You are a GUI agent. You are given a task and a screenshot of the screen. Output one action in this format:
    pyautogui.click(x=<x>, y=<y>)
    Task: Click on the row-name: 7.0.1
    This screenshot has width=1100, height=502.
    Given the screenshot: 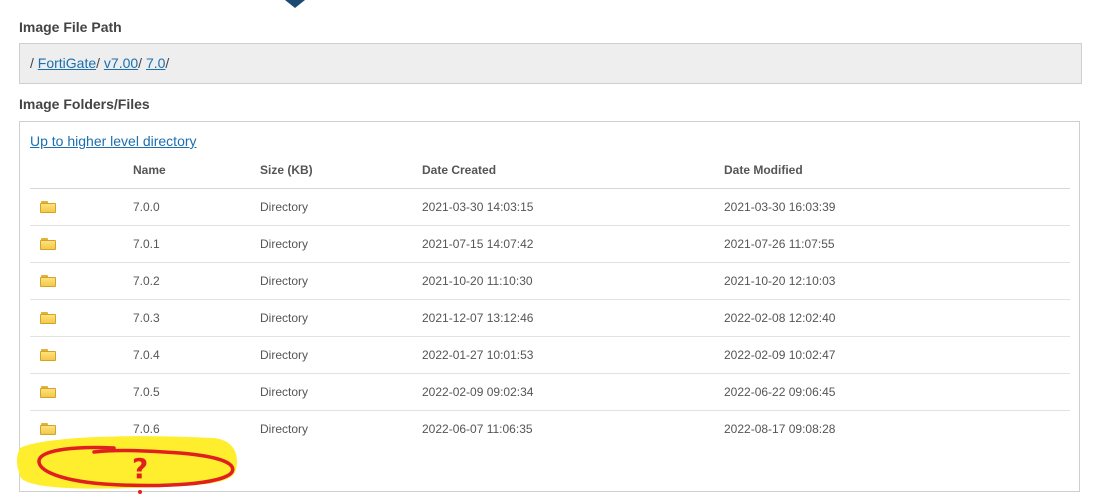 What is the action you would take?
    pyautogui.click(x=196, y=244)
    